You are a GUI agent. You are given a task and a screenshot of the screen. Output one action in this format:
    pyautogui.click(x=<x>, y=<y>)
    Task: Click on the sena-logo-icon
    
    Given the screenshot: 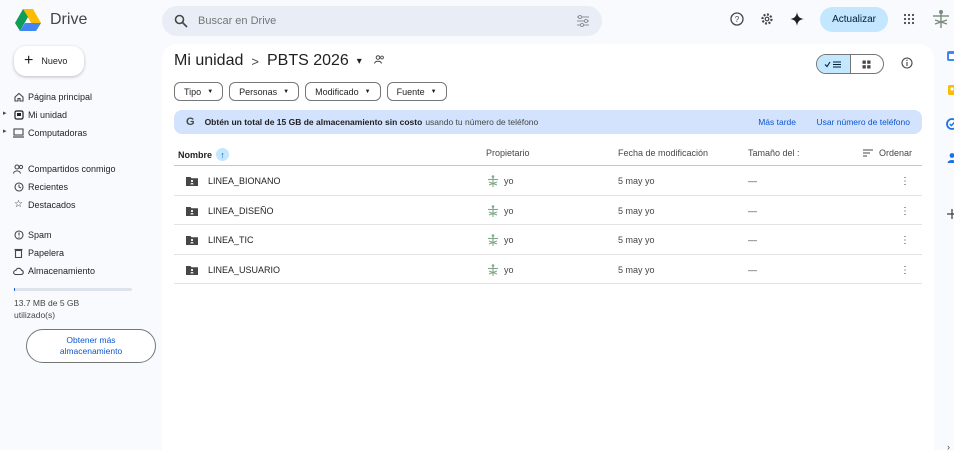 What is the action you would take?
    pyautogui.click(x=941, y=19)
    